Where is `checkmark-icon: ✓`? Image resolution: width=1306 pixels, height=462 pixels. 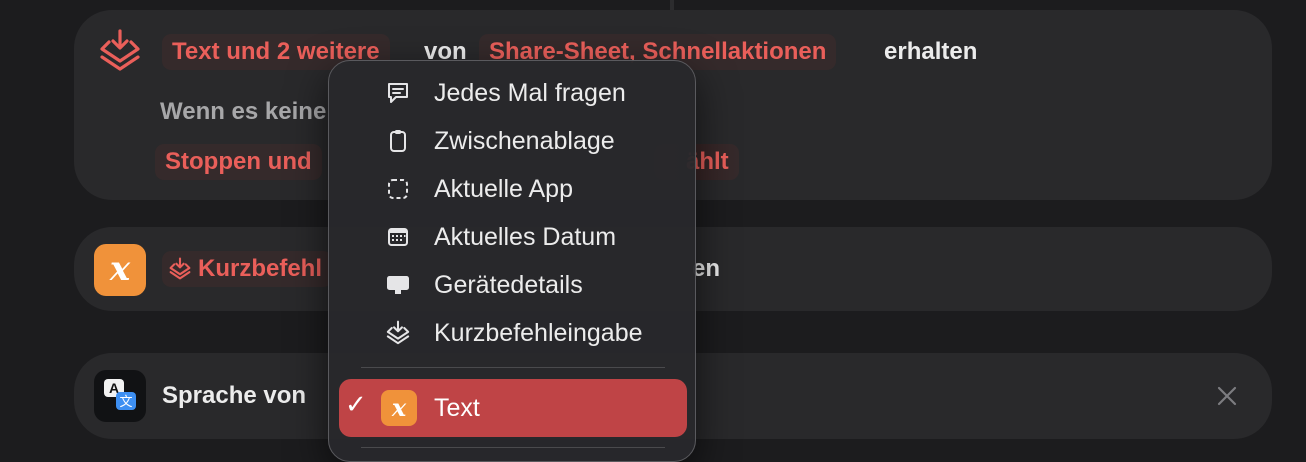
checkmark-icon: ✓ is located at coordinates (356, 404).